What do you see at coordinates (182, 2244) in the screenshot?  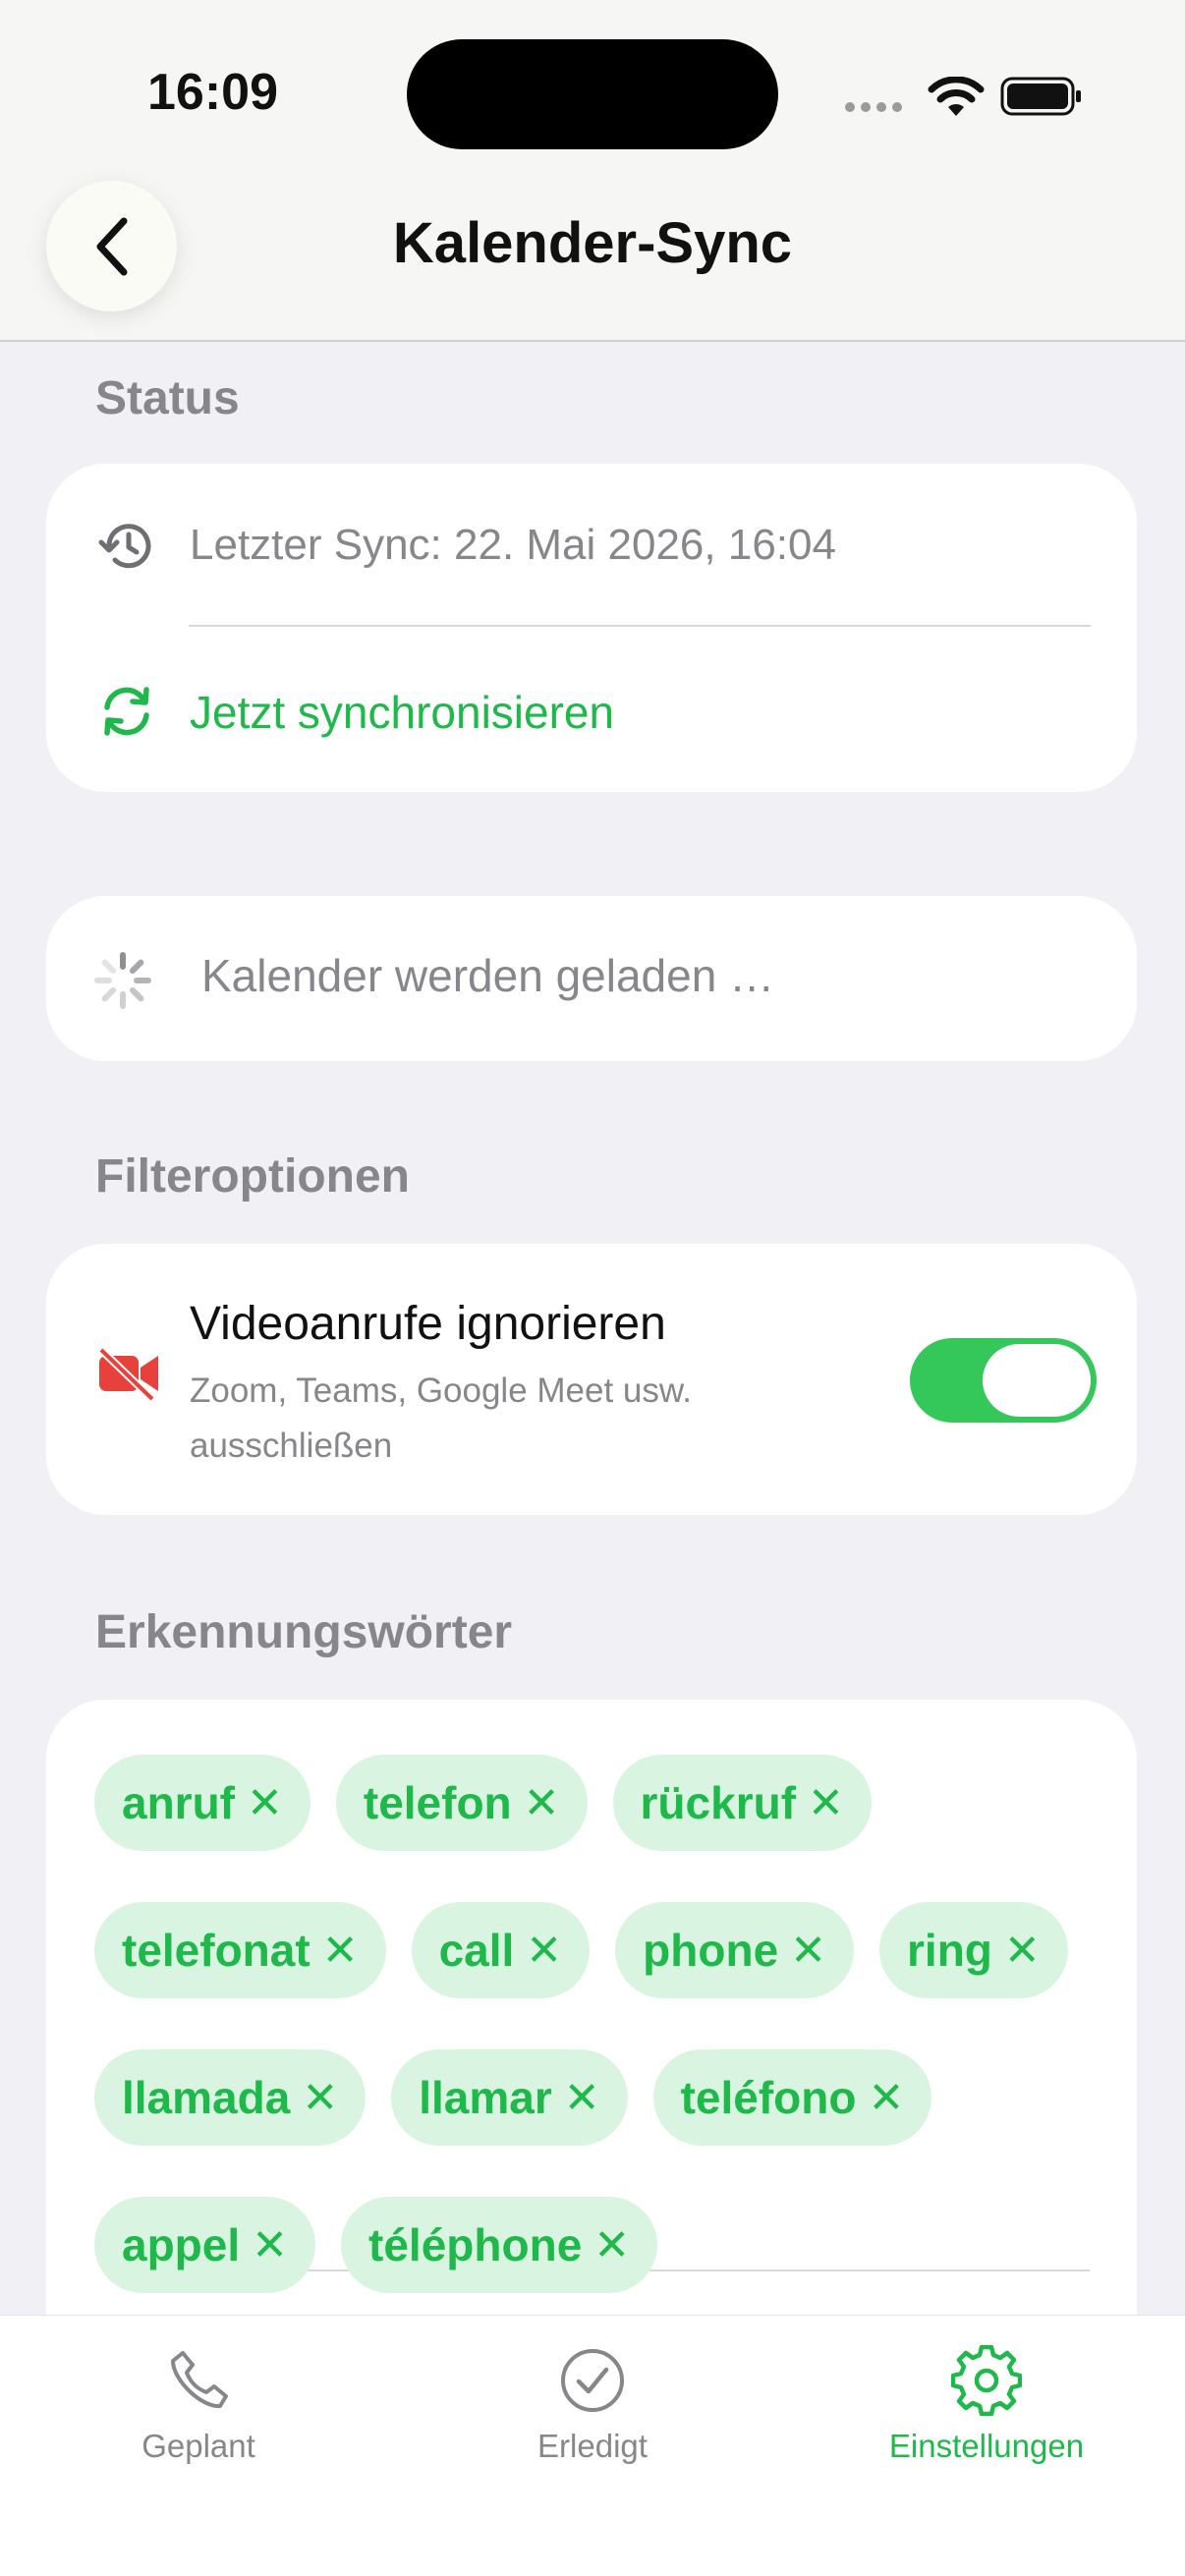 I see `keyword-chip-label: appel` at bounding box center [182, 2244].